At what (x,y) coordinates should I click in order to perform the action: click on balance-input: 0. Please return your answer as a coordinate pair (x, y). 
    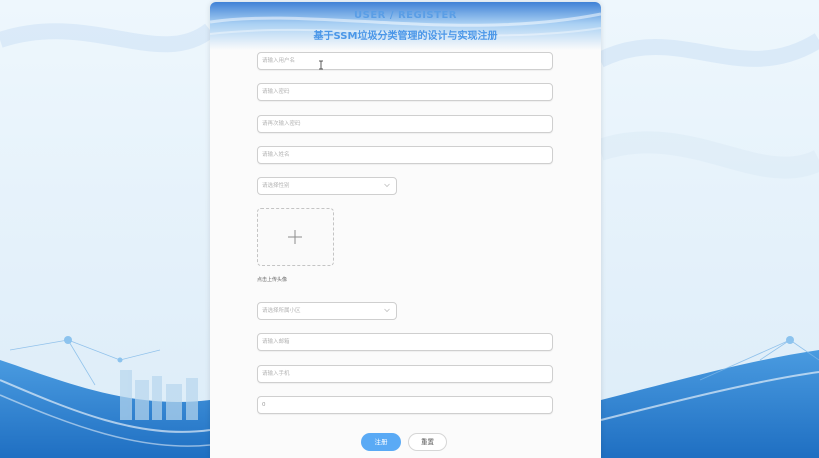
    Looking at the image, I should click on (405, 405).